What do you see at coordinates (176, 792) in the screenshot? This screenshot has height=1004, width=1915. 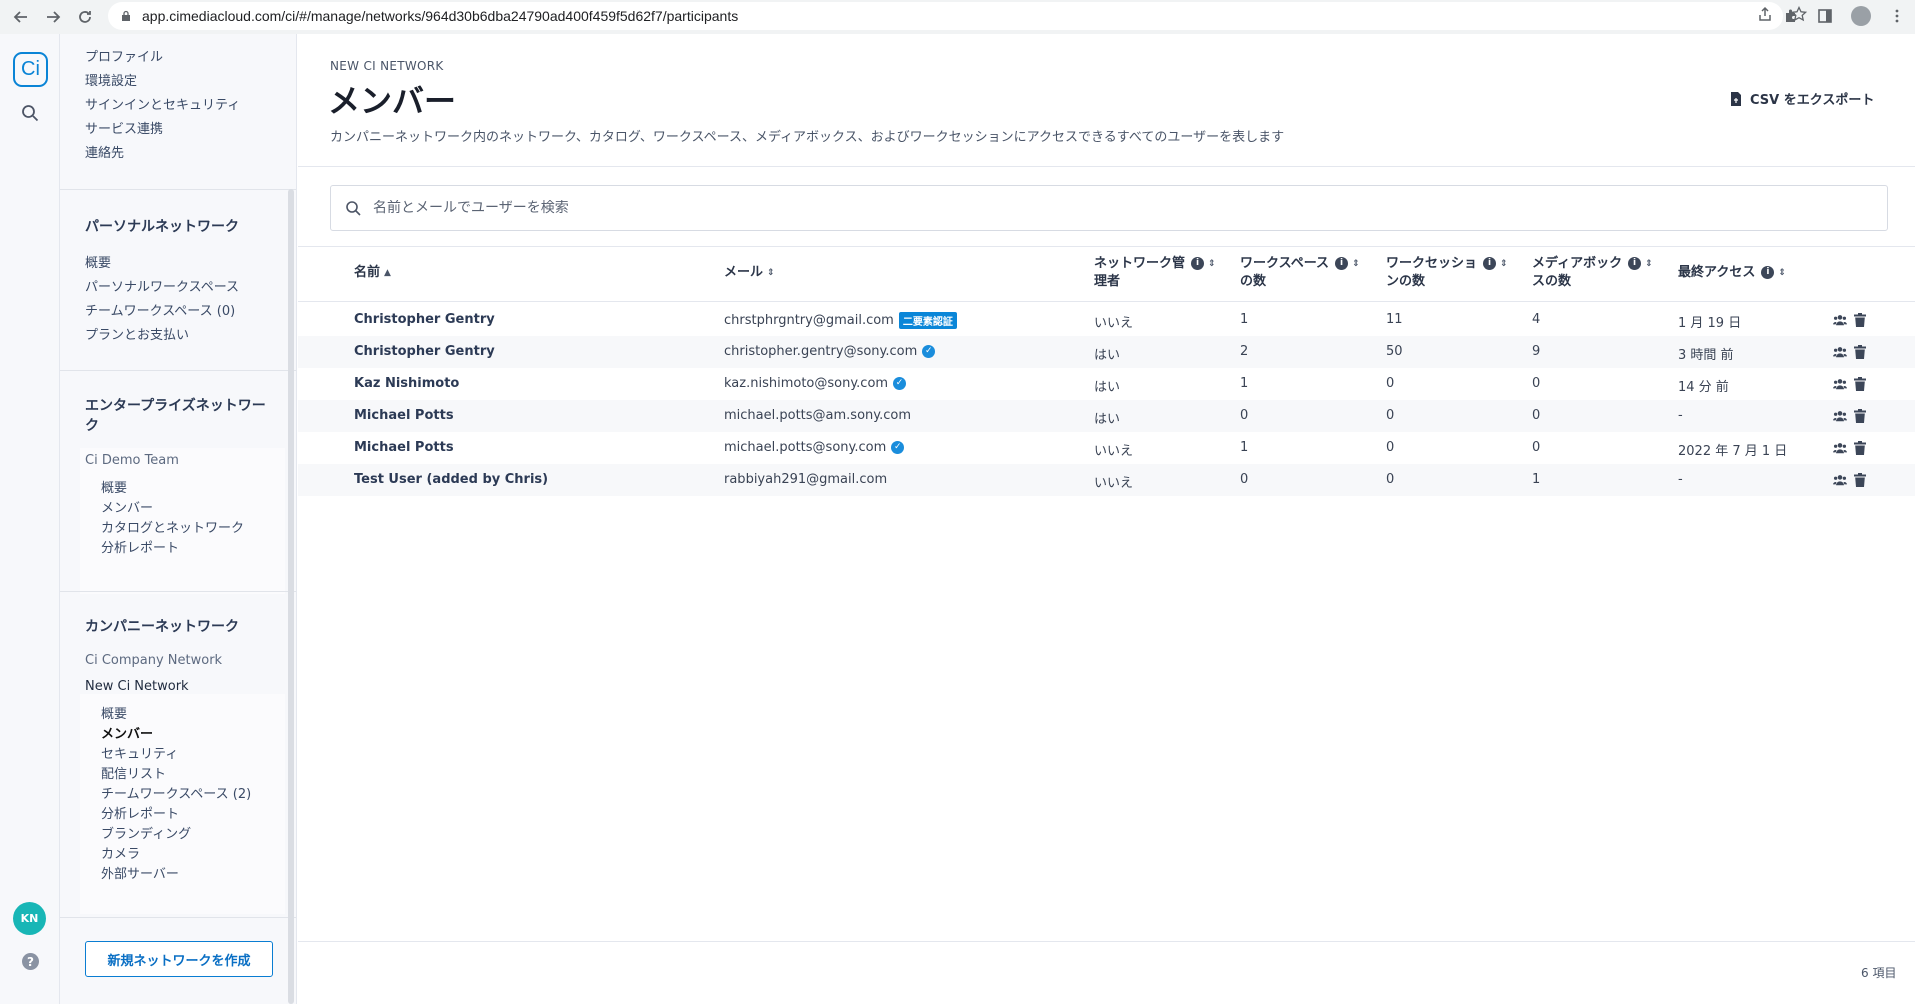 I see `sidebar-item-company-team-workspaces: チームワークスペース (2)` at bounding box center [176, 792].